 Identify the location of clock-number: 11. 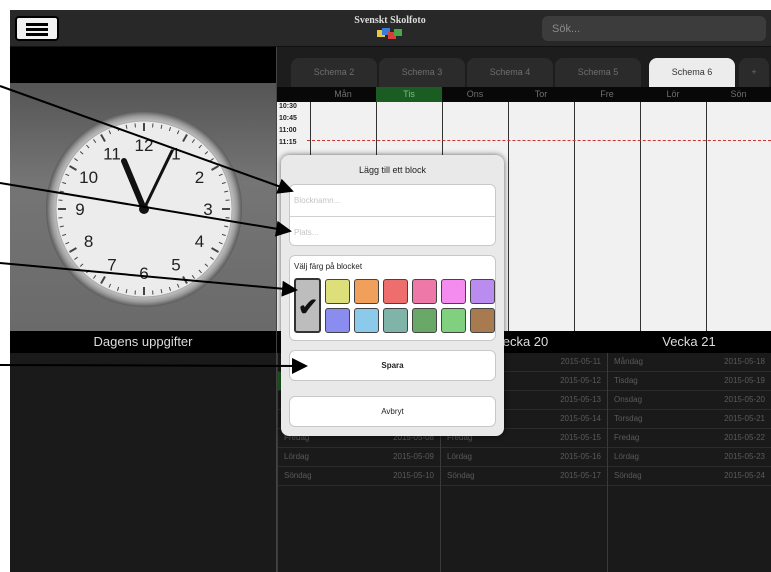
(112, 154).